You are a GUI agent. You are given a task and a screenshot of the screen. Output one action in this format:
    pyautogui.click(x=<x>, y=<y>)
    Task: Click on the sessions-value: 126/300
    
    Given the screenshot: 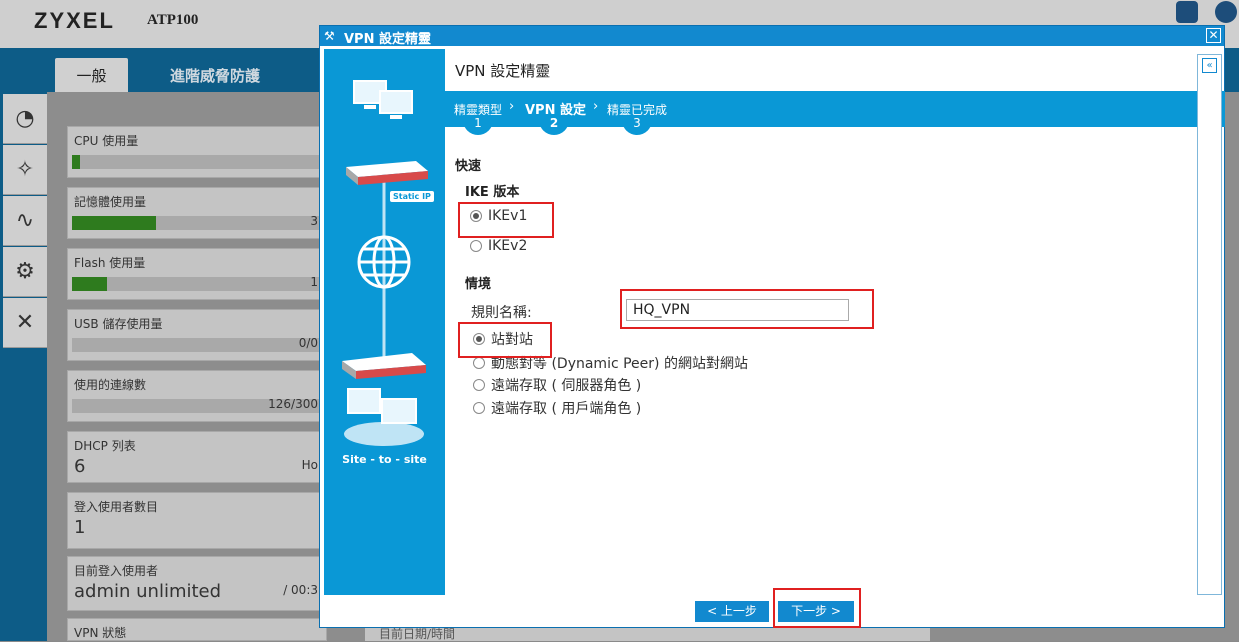 What is the action you would take?
    pyautogui.click(x=293, y=404)
    